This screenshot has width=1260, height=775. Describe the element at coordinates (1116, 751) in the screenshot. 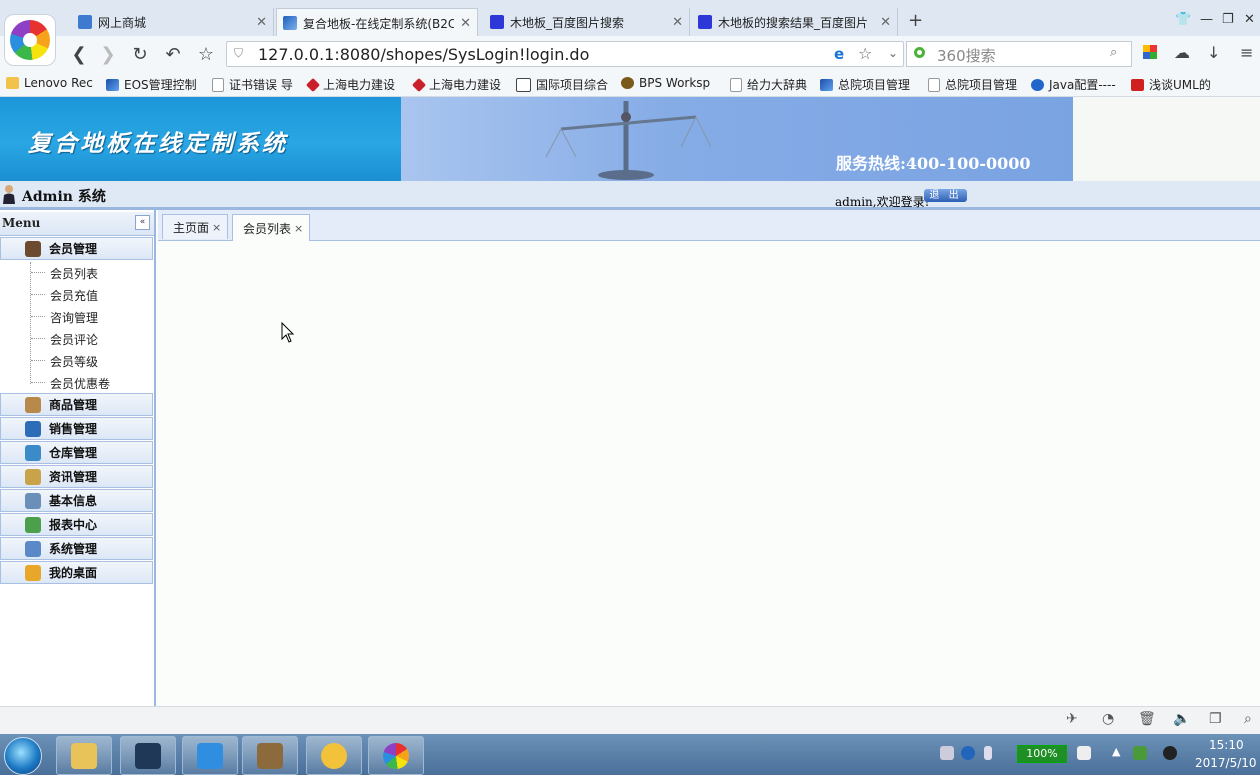

I see `tray-expand-icon: ▲` at that location.